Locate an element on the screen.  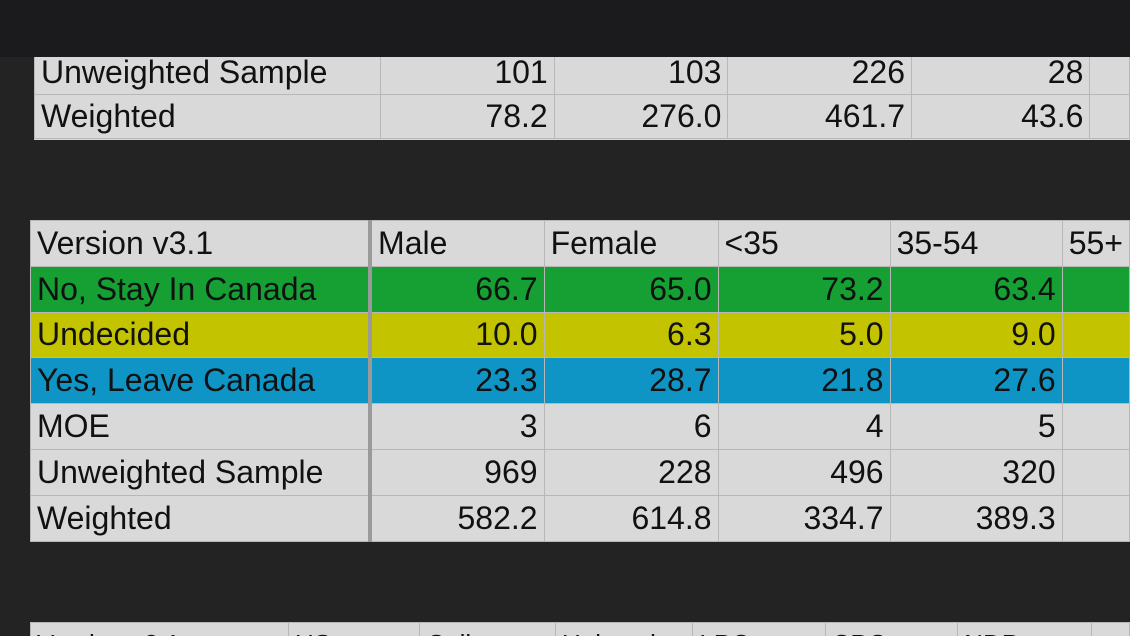
value-cell: 389.3 is located at coordinates (976, 518).